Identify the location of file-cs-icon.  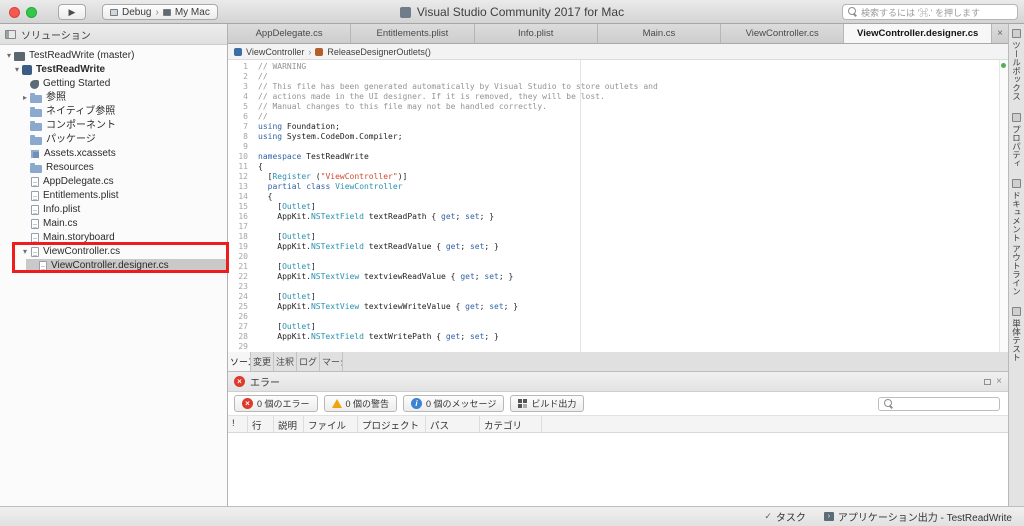
(35, 182).